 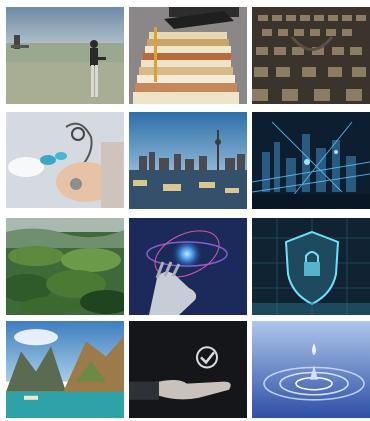 I want to click on field-person-image, so click(x=65, y=55).